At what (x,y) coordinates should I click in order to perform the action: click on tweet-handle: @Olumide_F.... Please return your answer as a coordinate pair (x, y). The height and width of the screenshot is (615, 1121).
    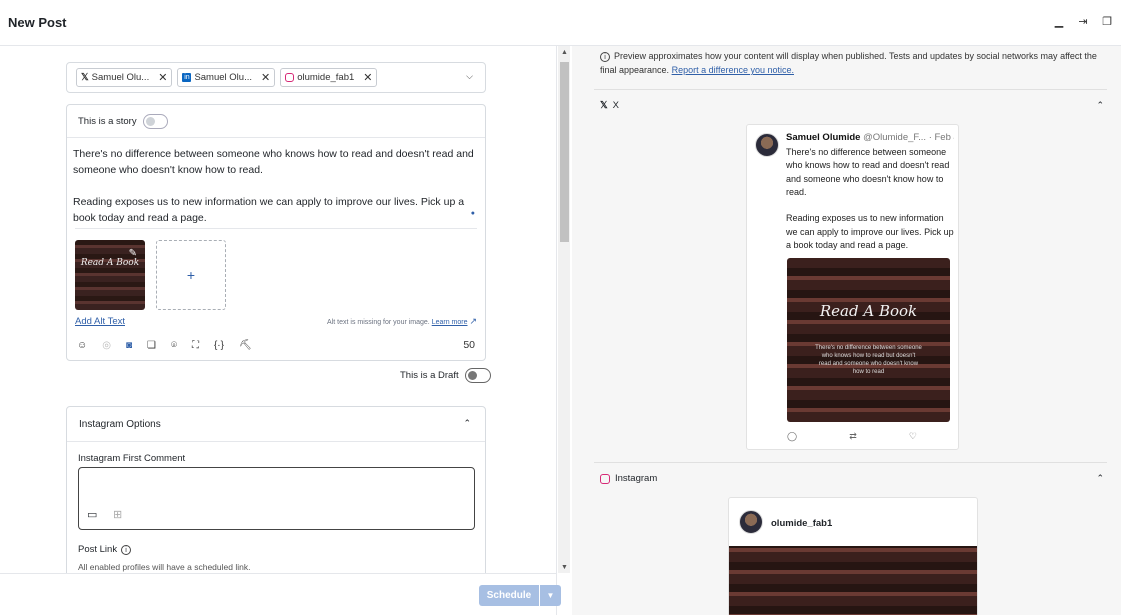
    Looking at the image, I should click on (895, 137).